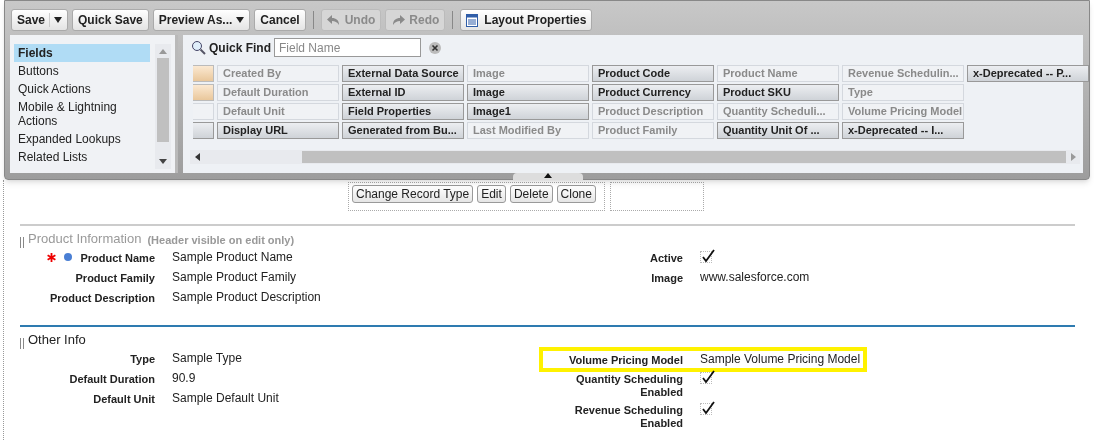  Describe the element at coordinates (240, 48) in the screenshot. I see `quick-find-label: Quick Find` at that location.